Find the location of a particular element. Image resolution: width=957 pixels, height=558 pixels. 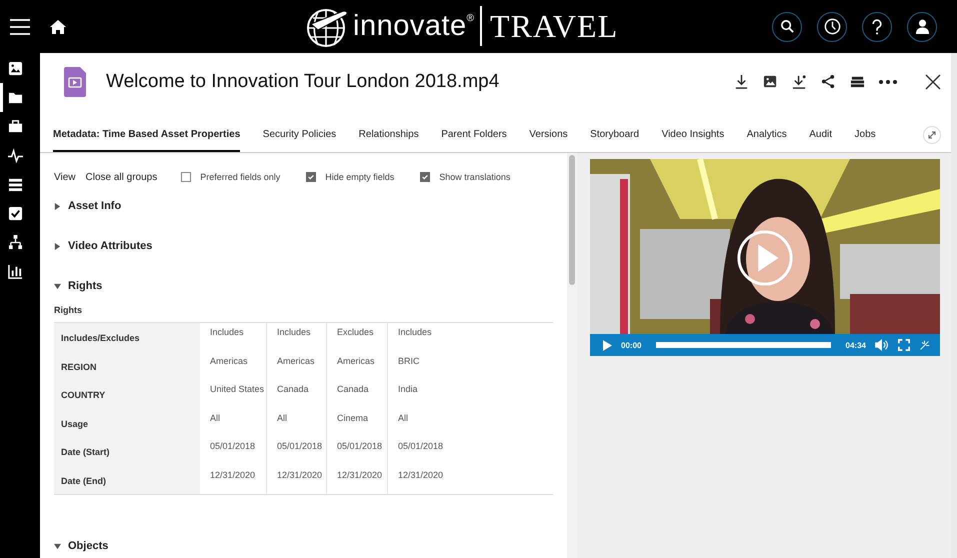

table-cell: United States is located at coordinates (233, 394).